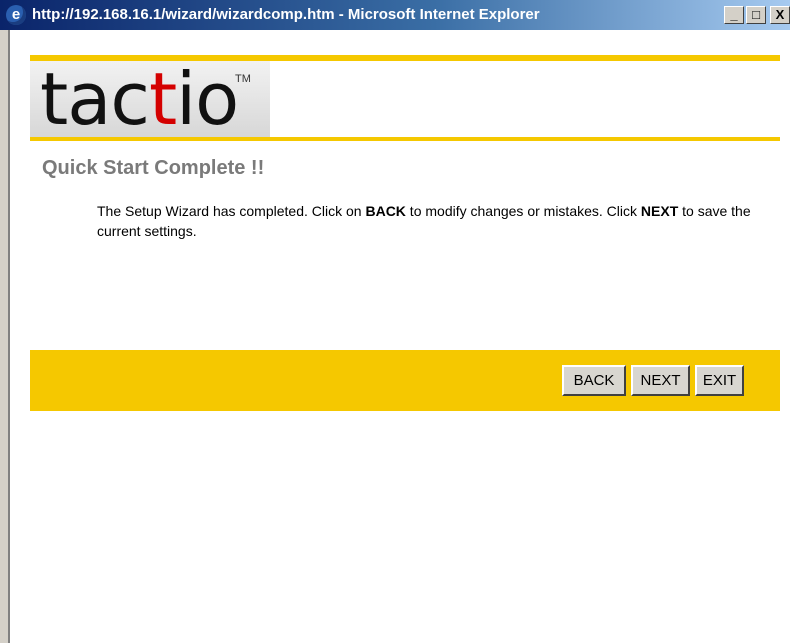 This screenshot has height=643, width=790. What do you see at coordinates (659, 211) in the screenshot?
I see `description-next-keyword: NEXT` at bounding box center [659, 211].